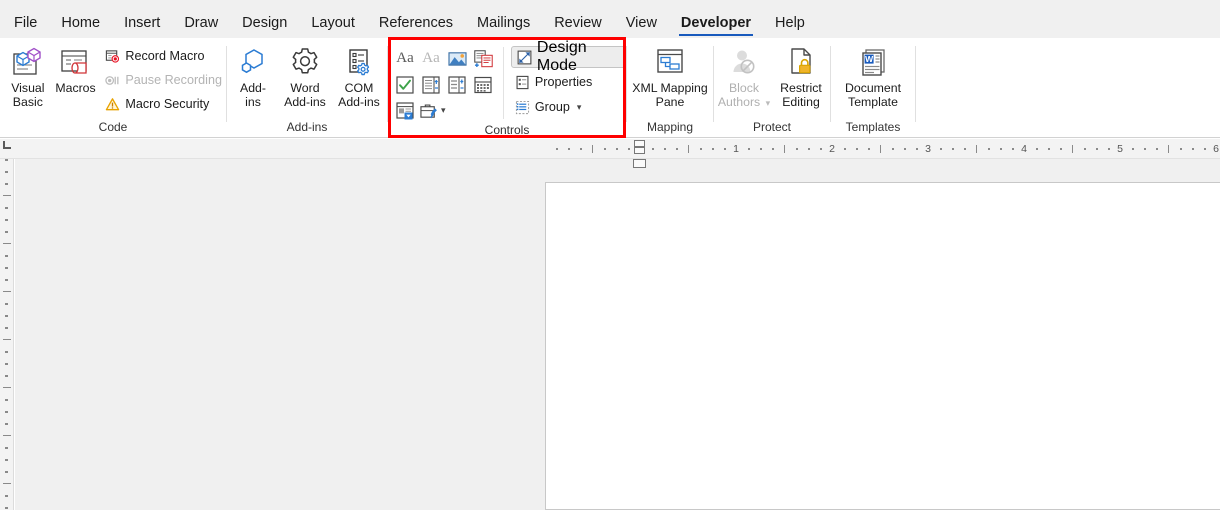 This screenshot has height=510, width=1220. I want to click on tab-mailings: Mailings, so click(503, 23).